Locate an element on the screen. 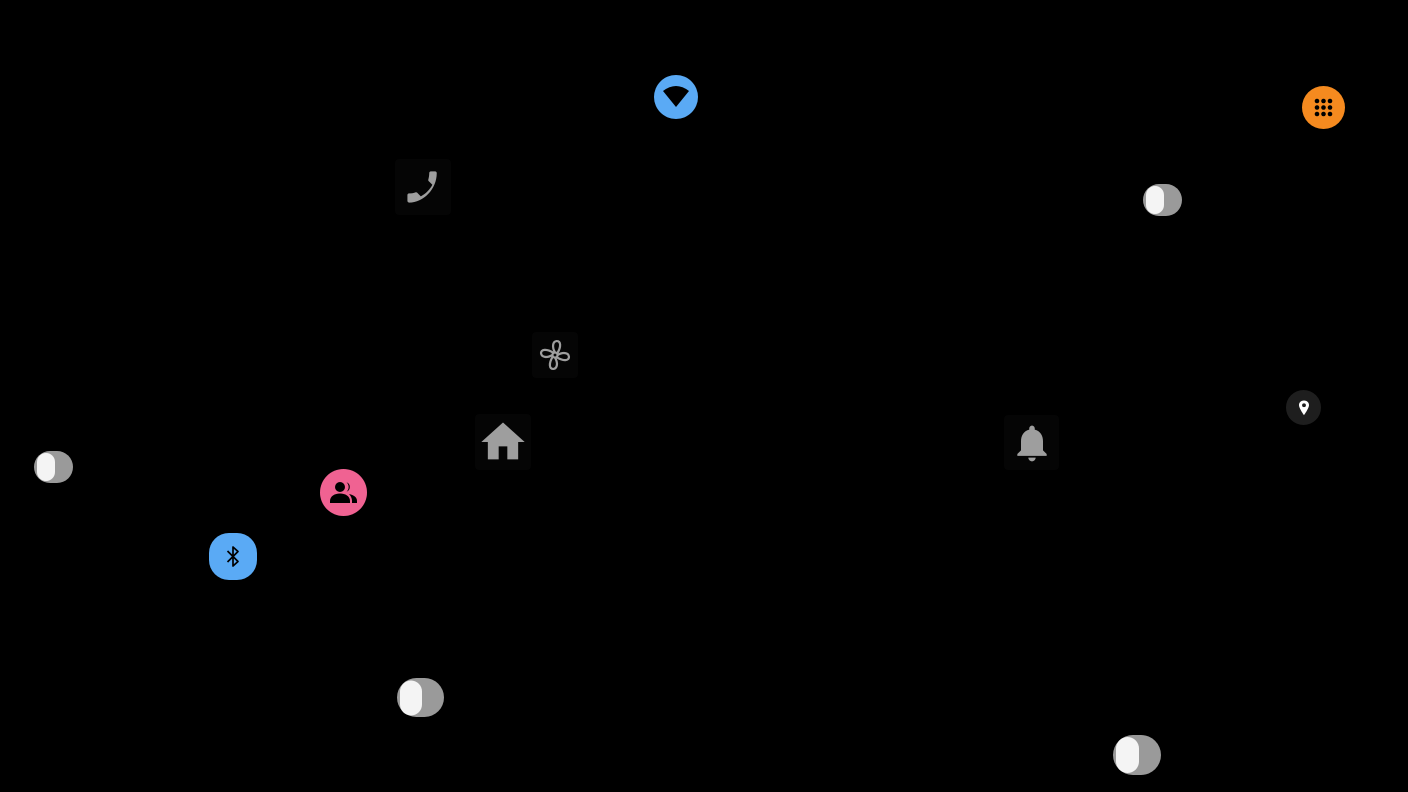  home-icon is located at coordinates (503, 441).